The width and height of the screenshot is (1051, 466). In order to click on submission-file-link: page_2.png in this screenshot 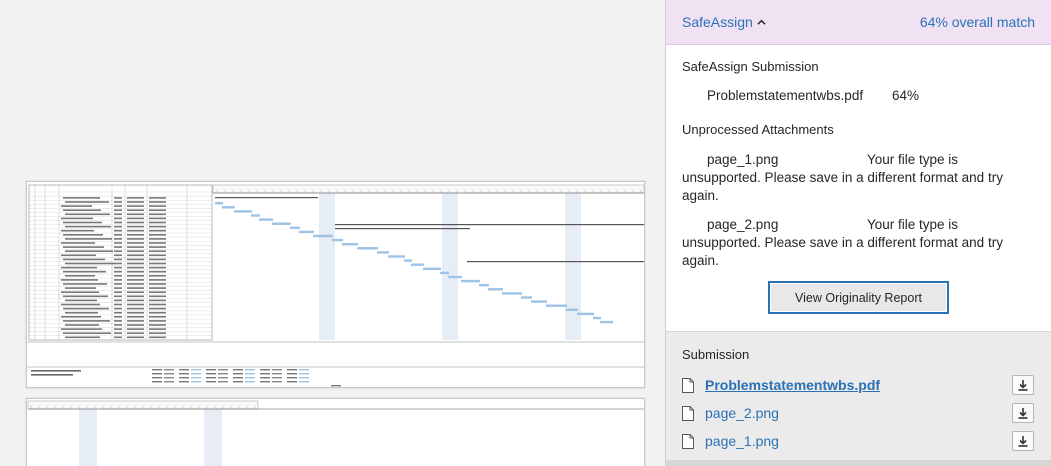, I will do `click(742, 413)`.